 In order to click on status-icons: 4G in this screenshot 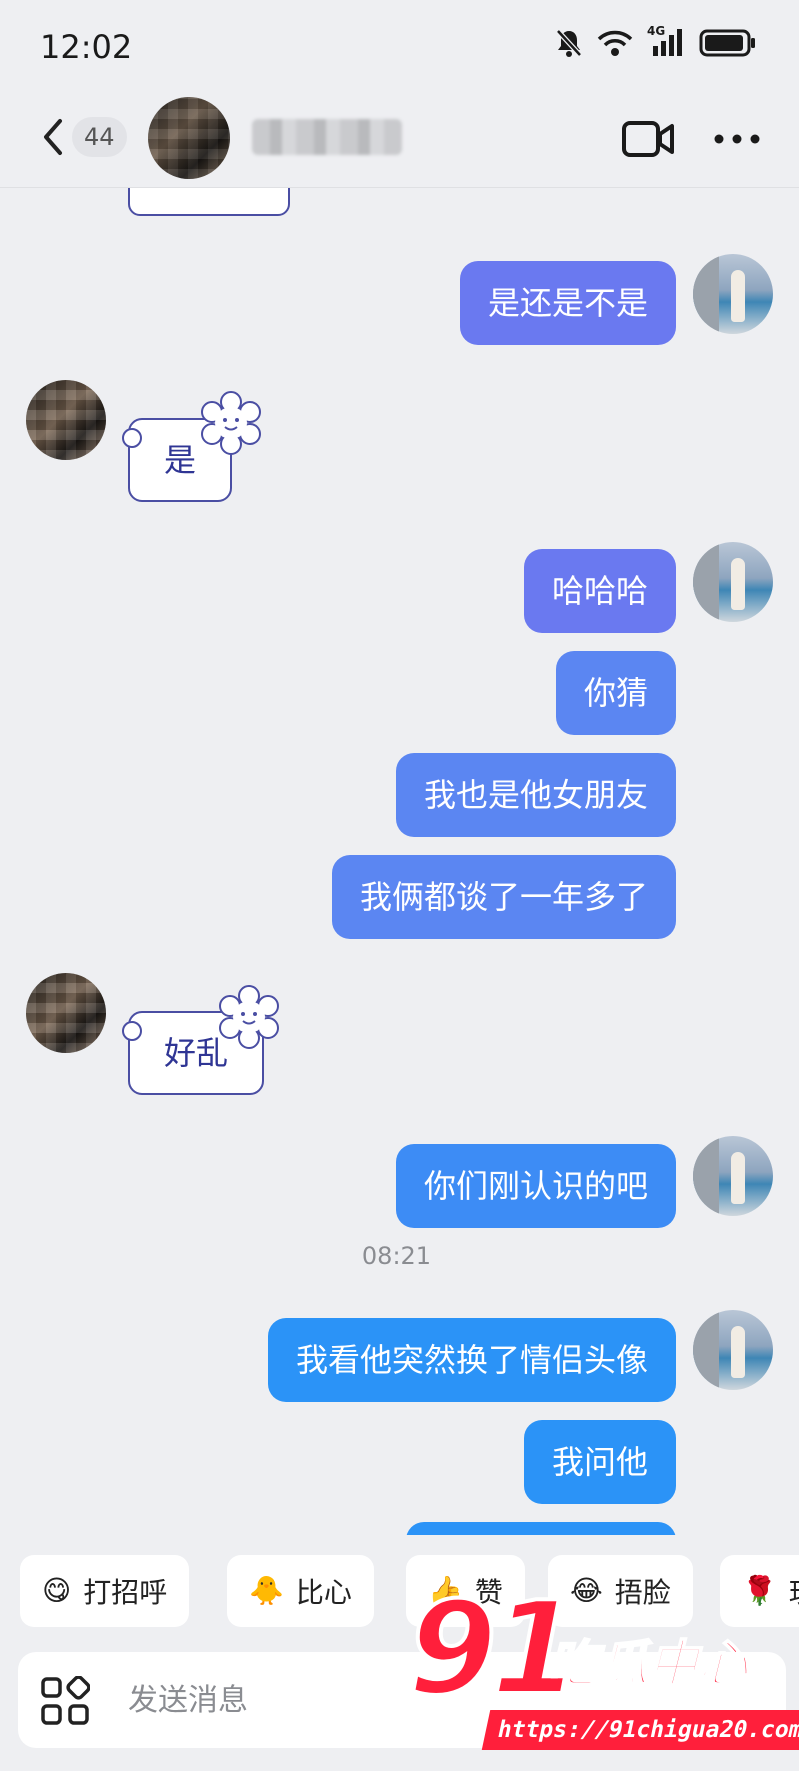, I will do `click(656, 41)`.